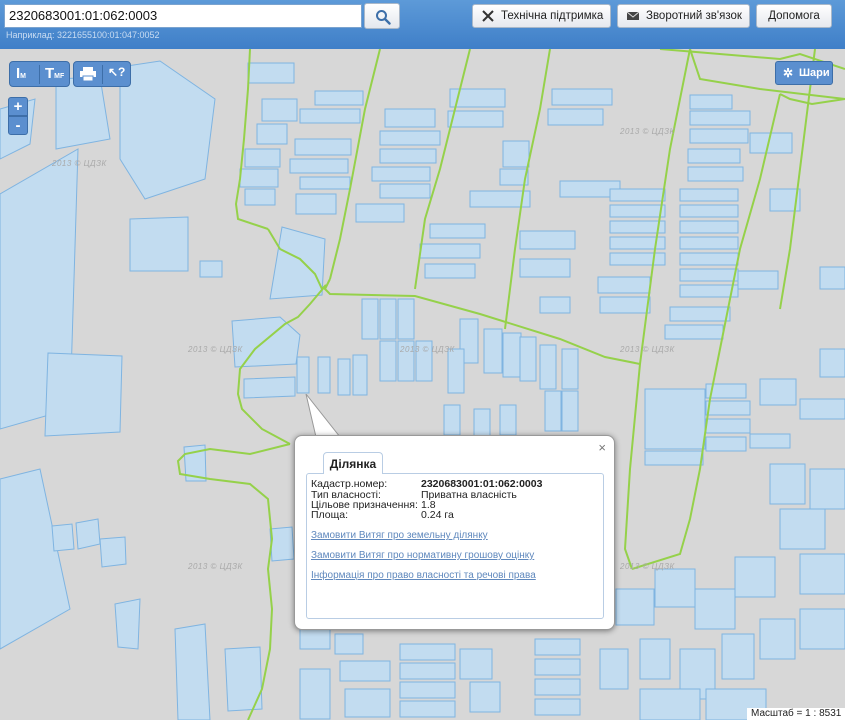 This screenshot has width=845, height=720. Describe the element at coordinates (183, 16) in the screenshot. I see `cadastral-search-input: 2320683001:01:062:0003` at that location.